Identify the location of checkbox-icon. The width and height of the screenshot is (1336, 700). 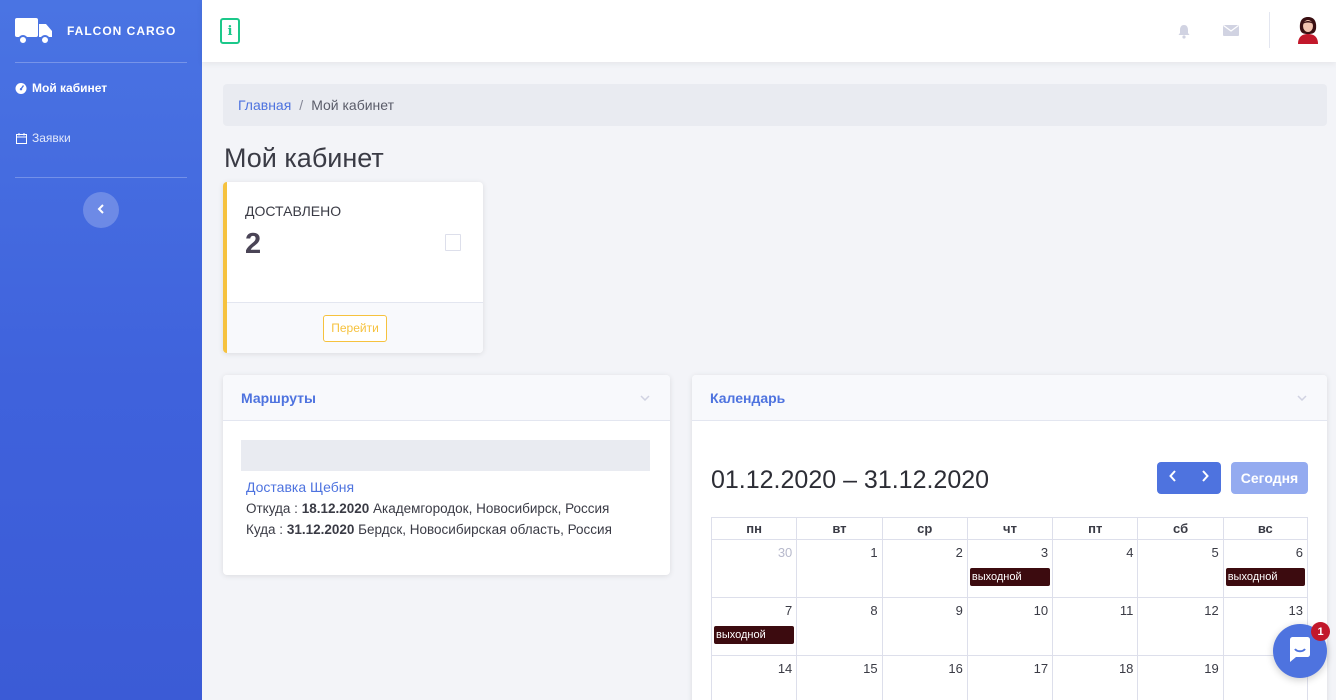
(453, 242).